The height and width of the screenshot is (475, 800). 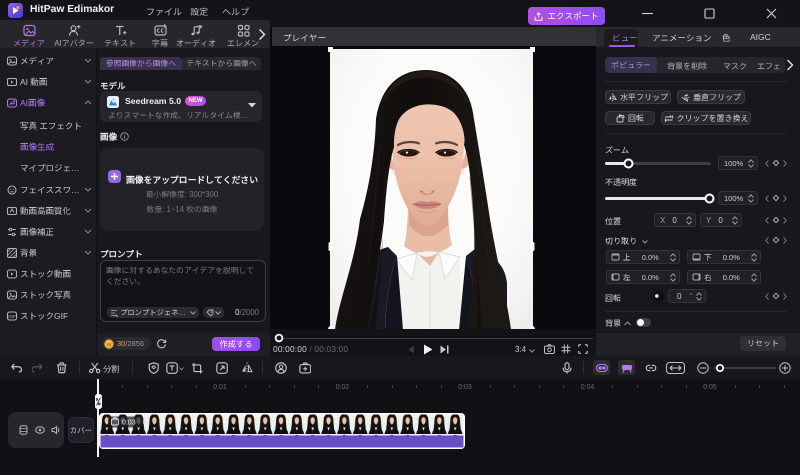 I want to click on svg-text: AI, so click(x=109, y=344).